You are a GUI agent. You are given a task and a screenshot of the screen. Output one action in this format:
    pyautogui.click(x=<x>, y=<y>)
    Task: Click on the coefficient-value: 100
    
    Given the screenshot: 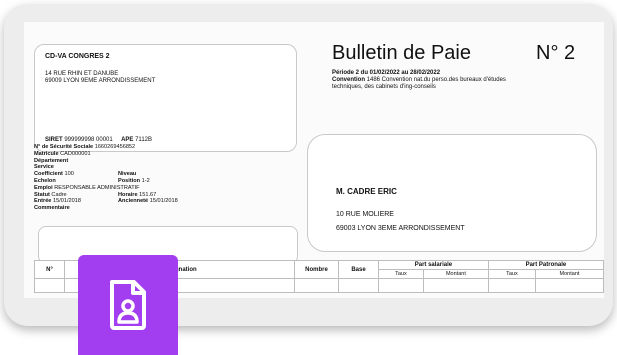 What is the action you would take?
    pyautogui.click(x=69, y=174)
    